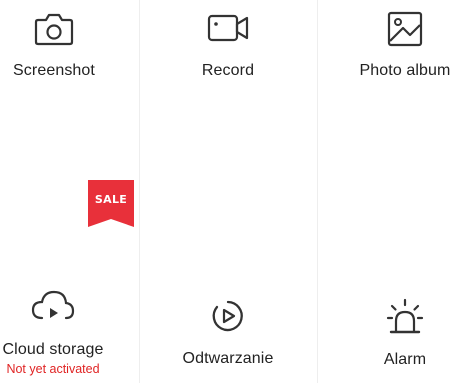 The height and width of the screenshot is (383, 457). I want to click on cloud-storage-label: Cloud storage, so click(53, 349).